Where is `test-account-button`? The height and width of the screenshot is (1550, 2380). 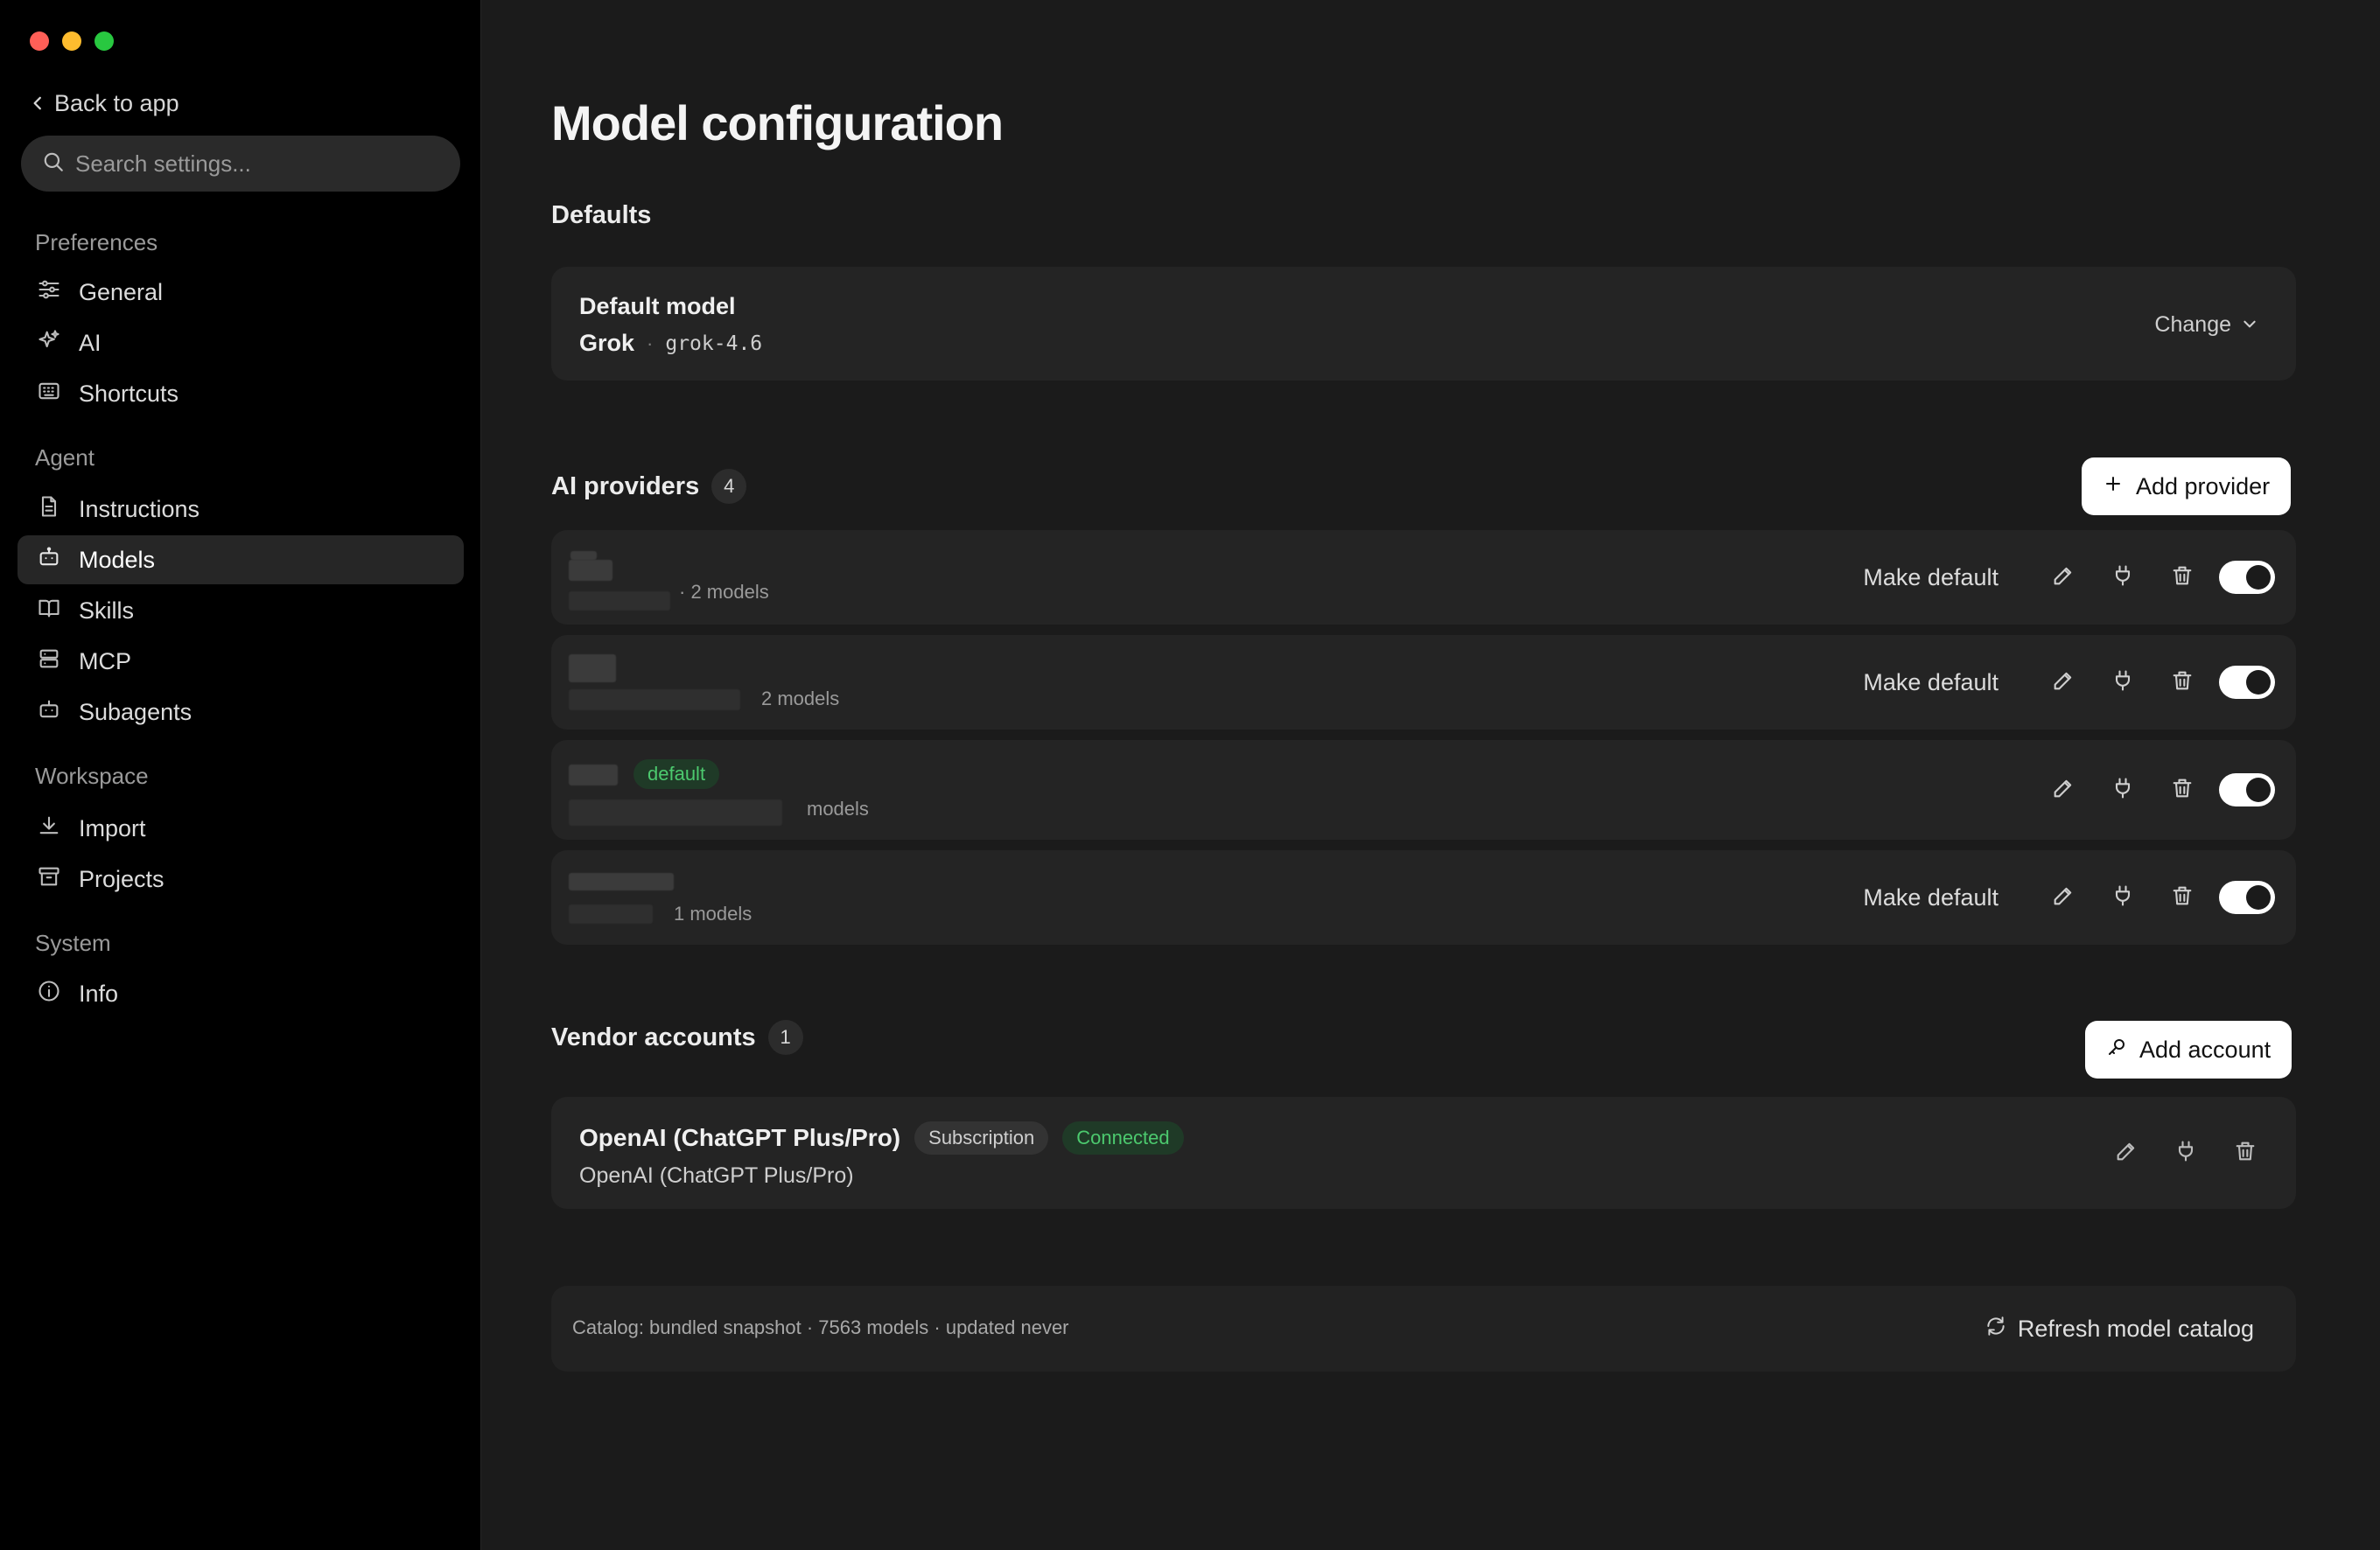
test-account-button is located at coordinates (2186, 1153).